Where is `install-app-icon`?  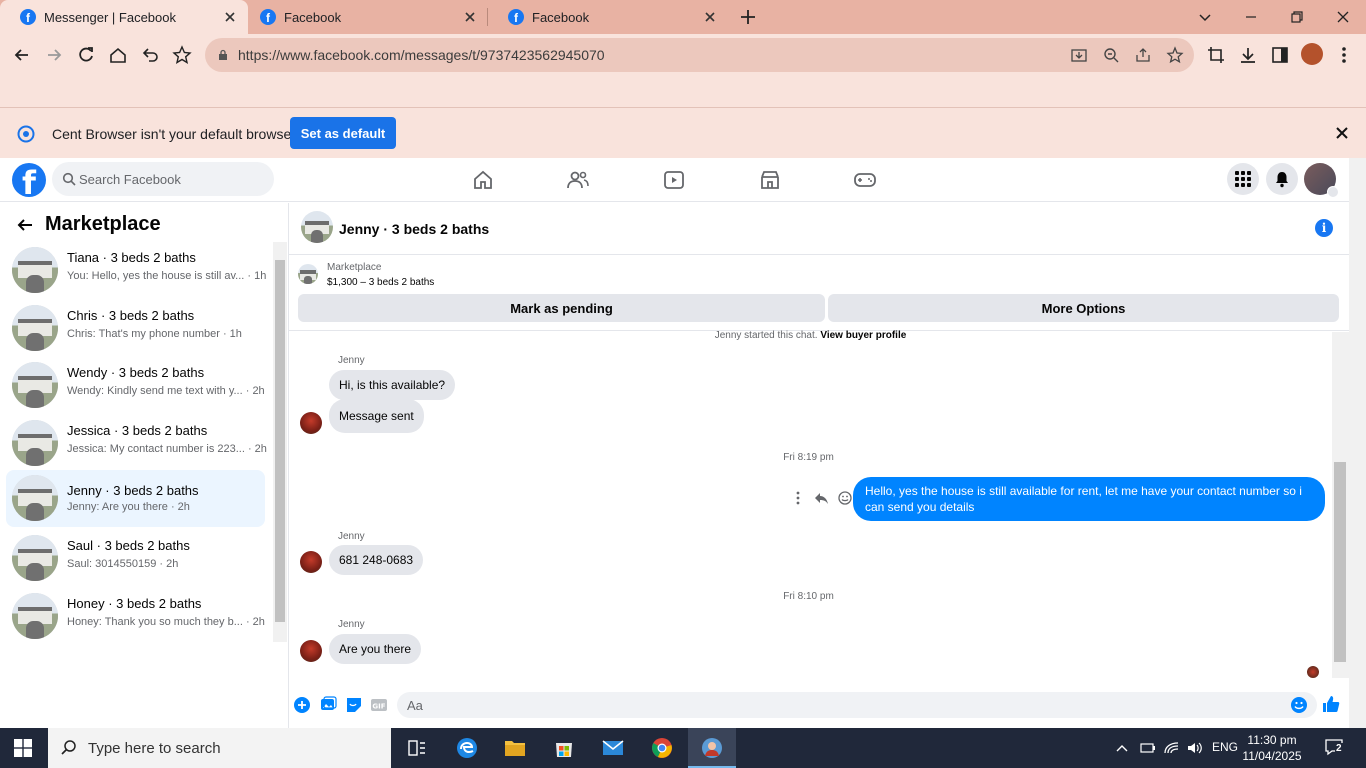
install-app-icon is located at coordinates (1079, 55).